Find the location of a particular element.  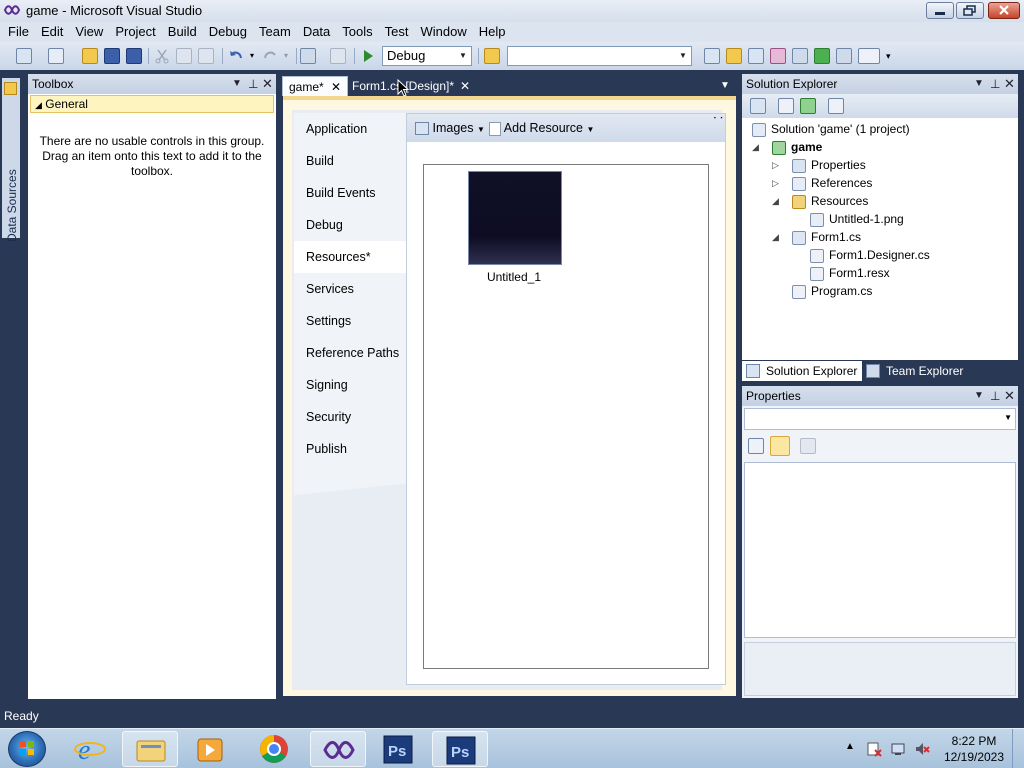

refresh-icon is located at coordinates (808, 106).